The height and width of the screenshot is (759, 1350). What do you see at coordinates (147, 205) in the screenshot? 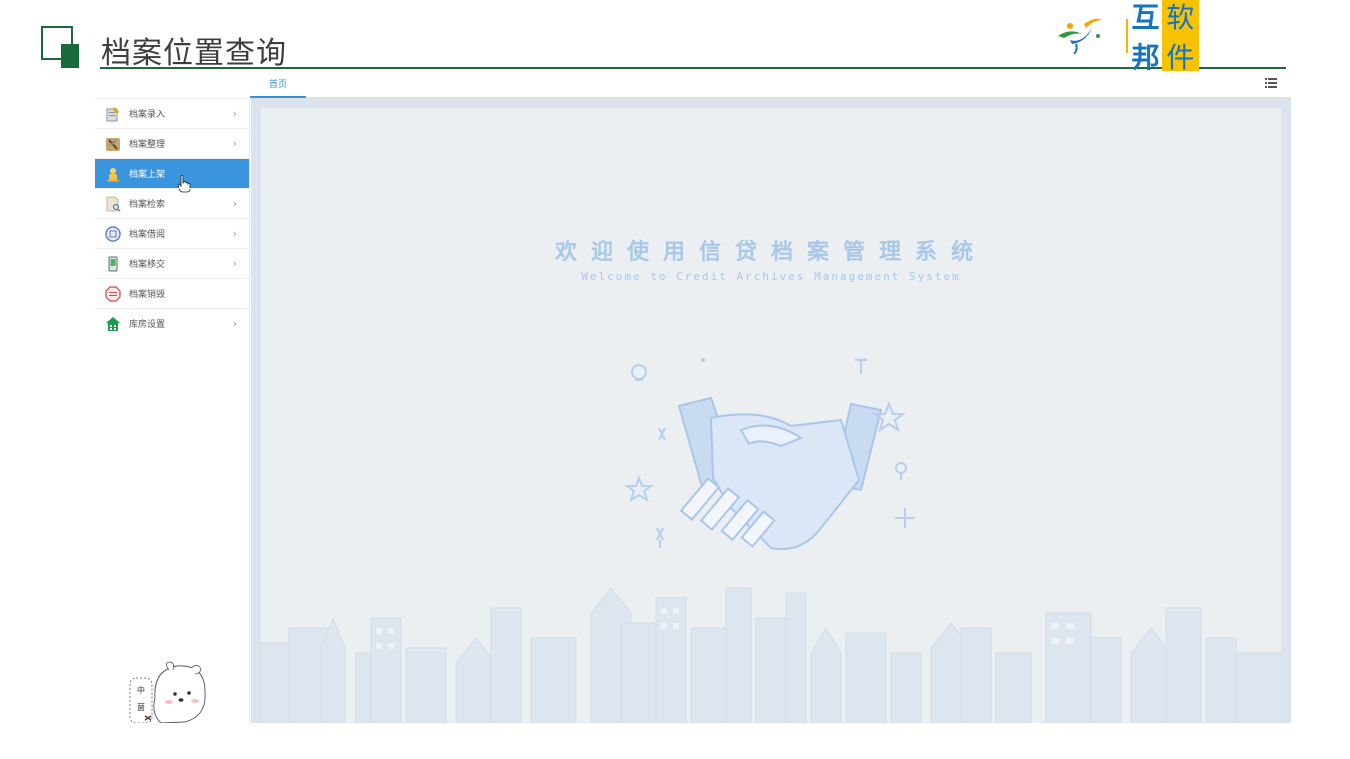
I see `sidebar-item-label: 档案检索` at bounding box center [147, 205].